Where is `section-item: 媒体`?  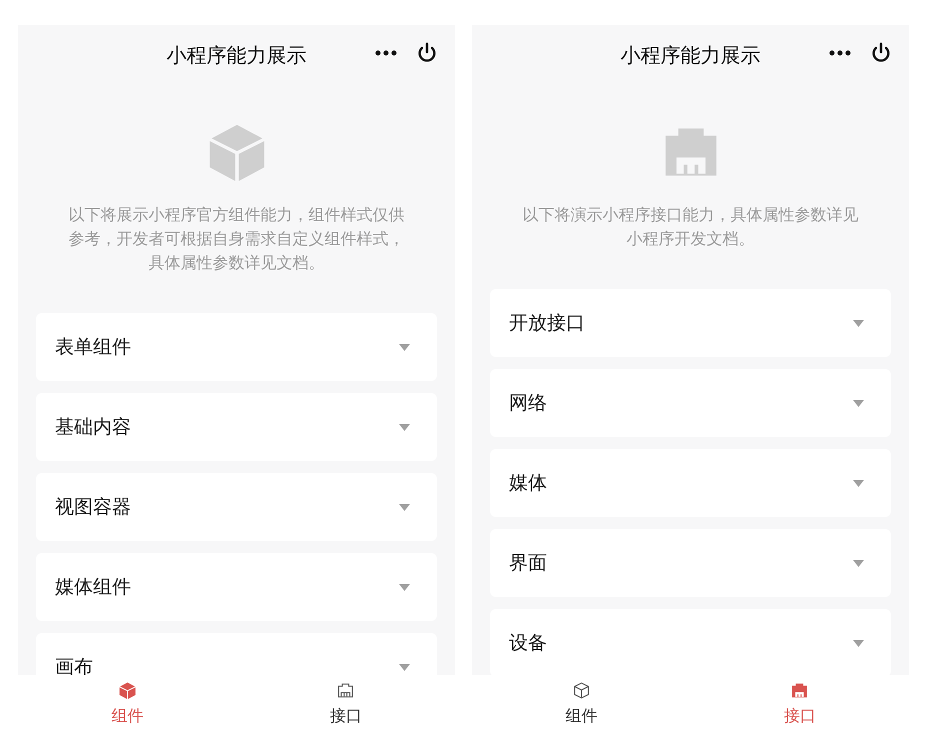
section-item: 媒体 is located at coordinates (690, 483).